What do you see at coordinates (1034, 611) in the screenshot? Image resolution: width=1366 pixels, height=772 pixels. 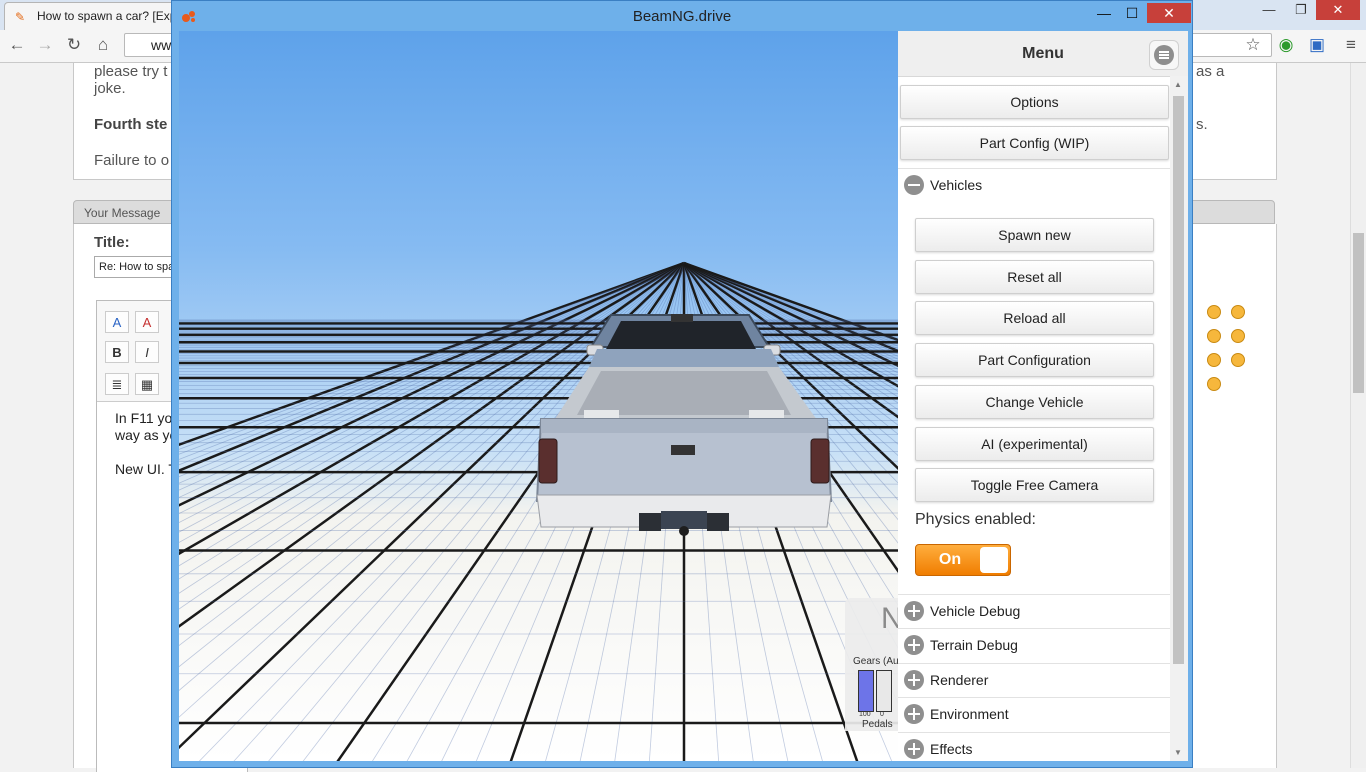 I see `vehicle-debug-section: Vehicle Debug` at bounding box center [1034, 611].